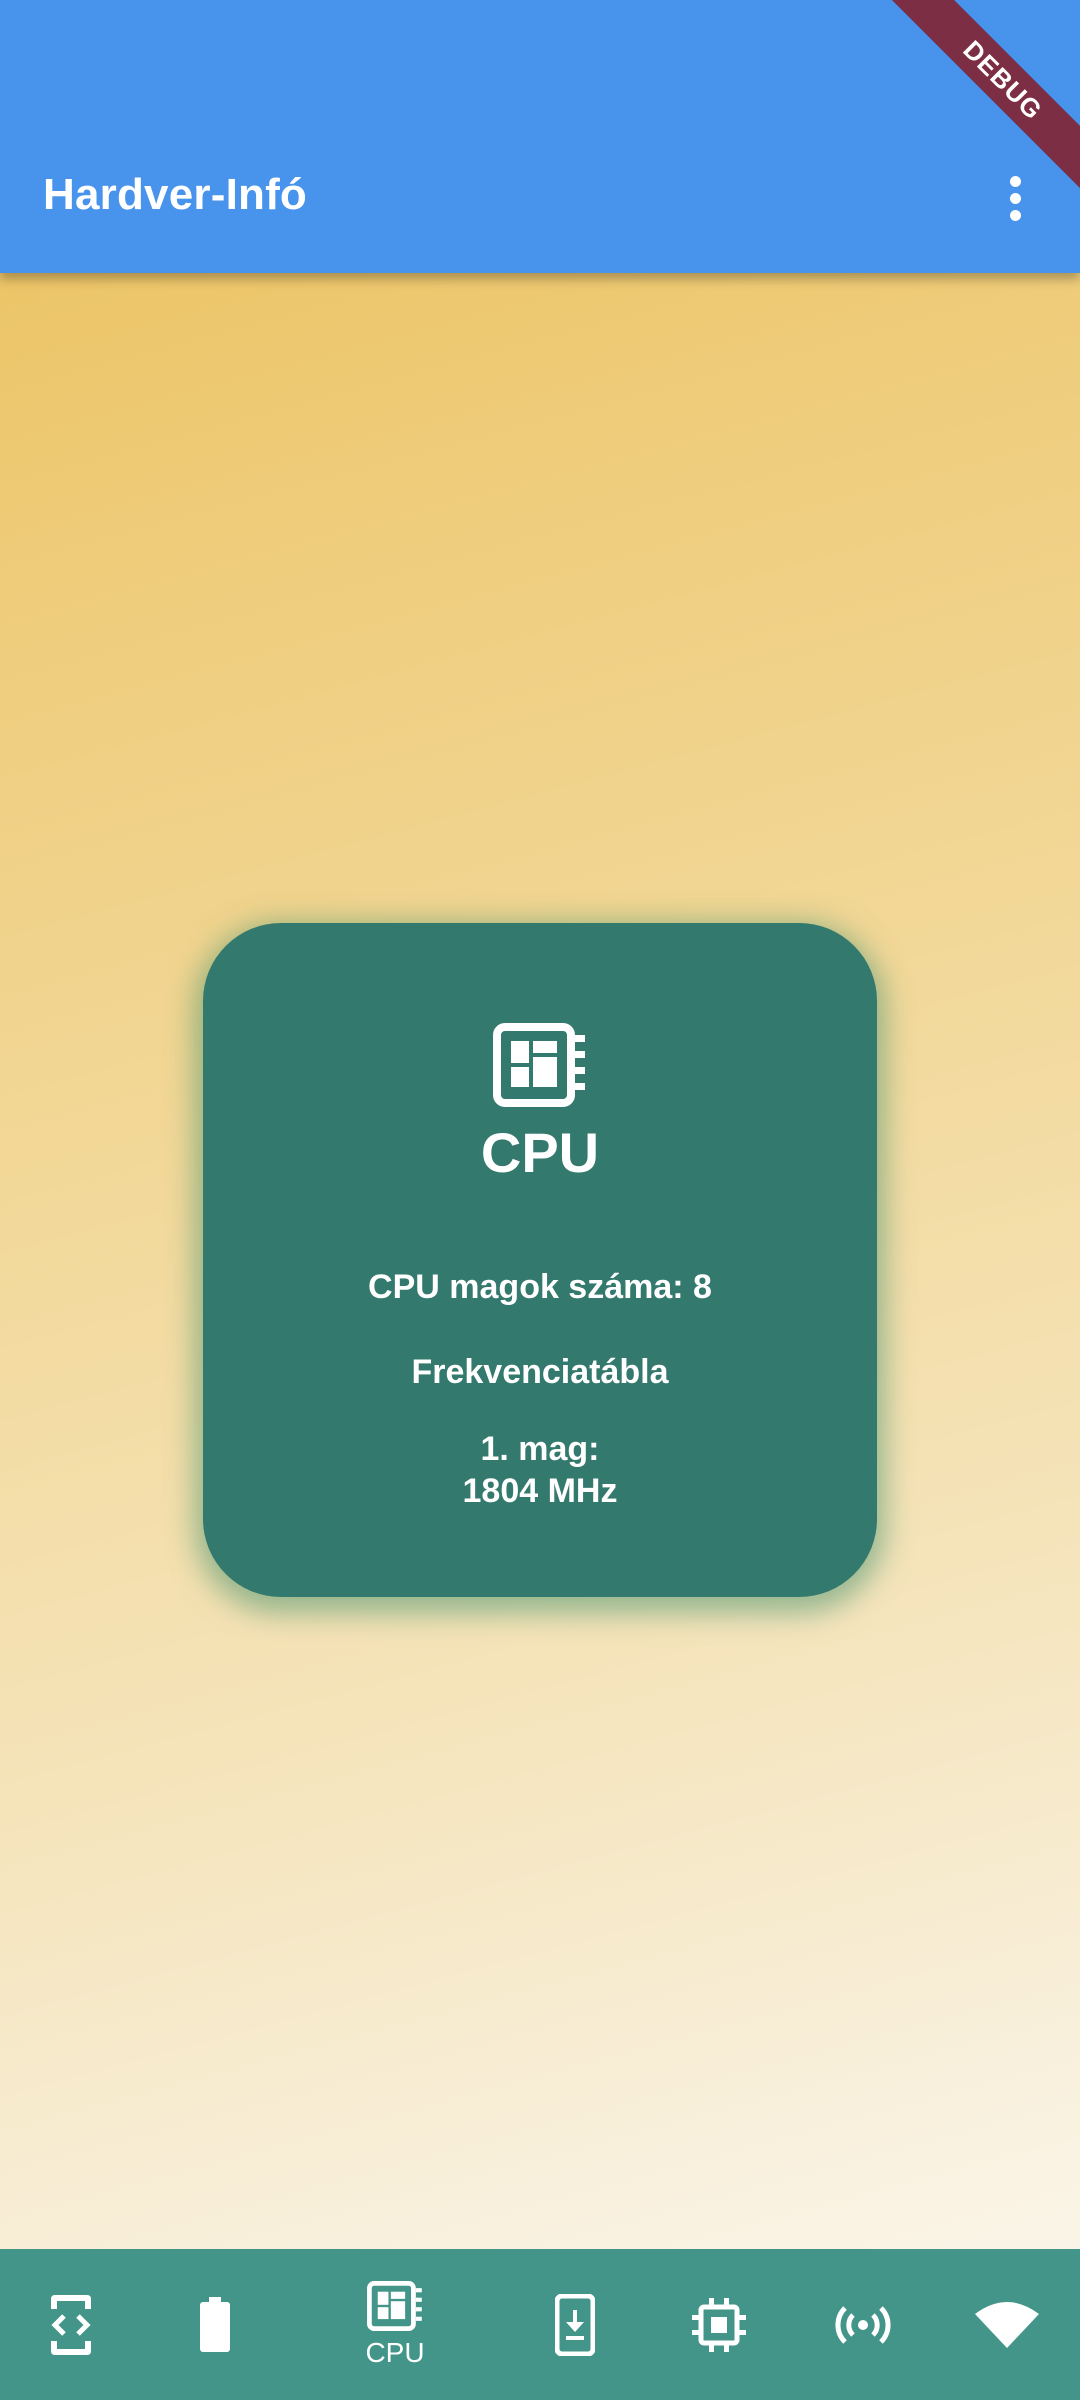 The height and width of the screenshot is (2400, 1080). What do you see at coordinates (539, 1065) in the screenshot?
I see `cpu-dashboard-icon` at bounding box center [539, 1065].